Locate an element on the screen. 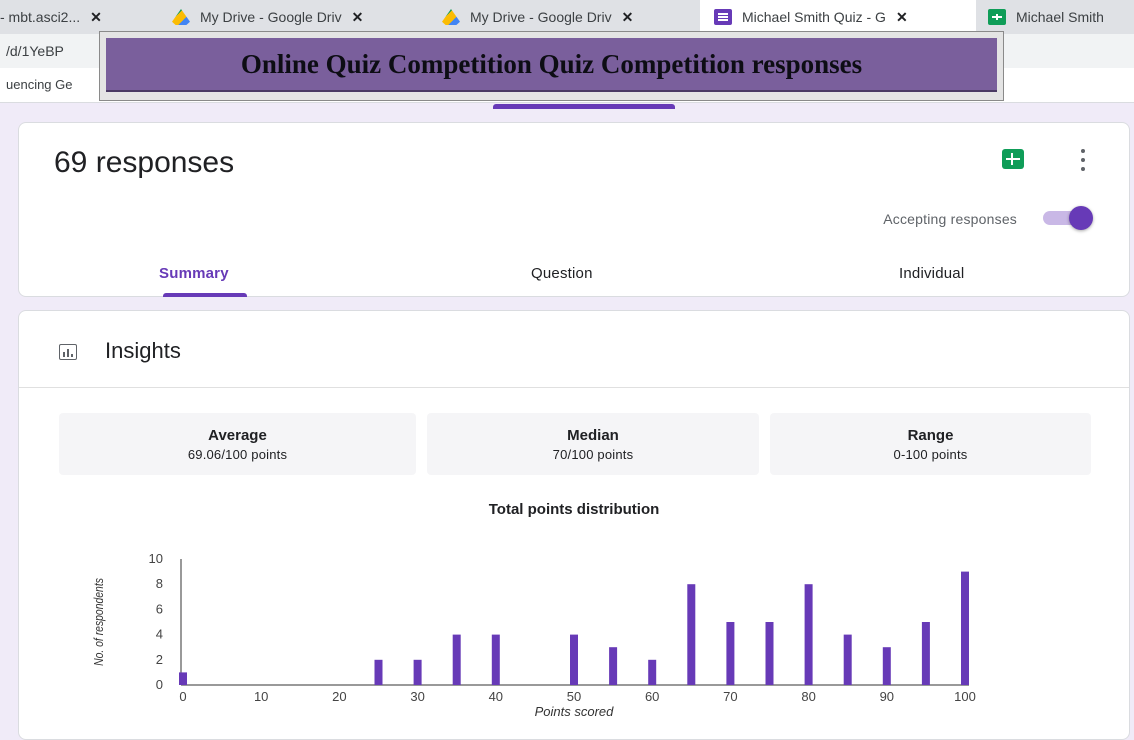 The width and height of the screenshot is (1134, 740). y-axis-label: No. of respondents is located at coordinates (99, 622).